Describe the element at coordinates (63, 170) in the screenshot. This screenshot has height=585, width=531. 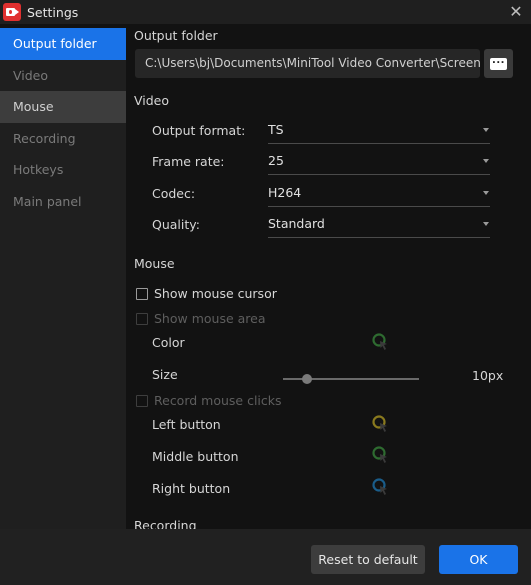
I see `sidebar-item-hotkeys: Hotkeys` at that location.